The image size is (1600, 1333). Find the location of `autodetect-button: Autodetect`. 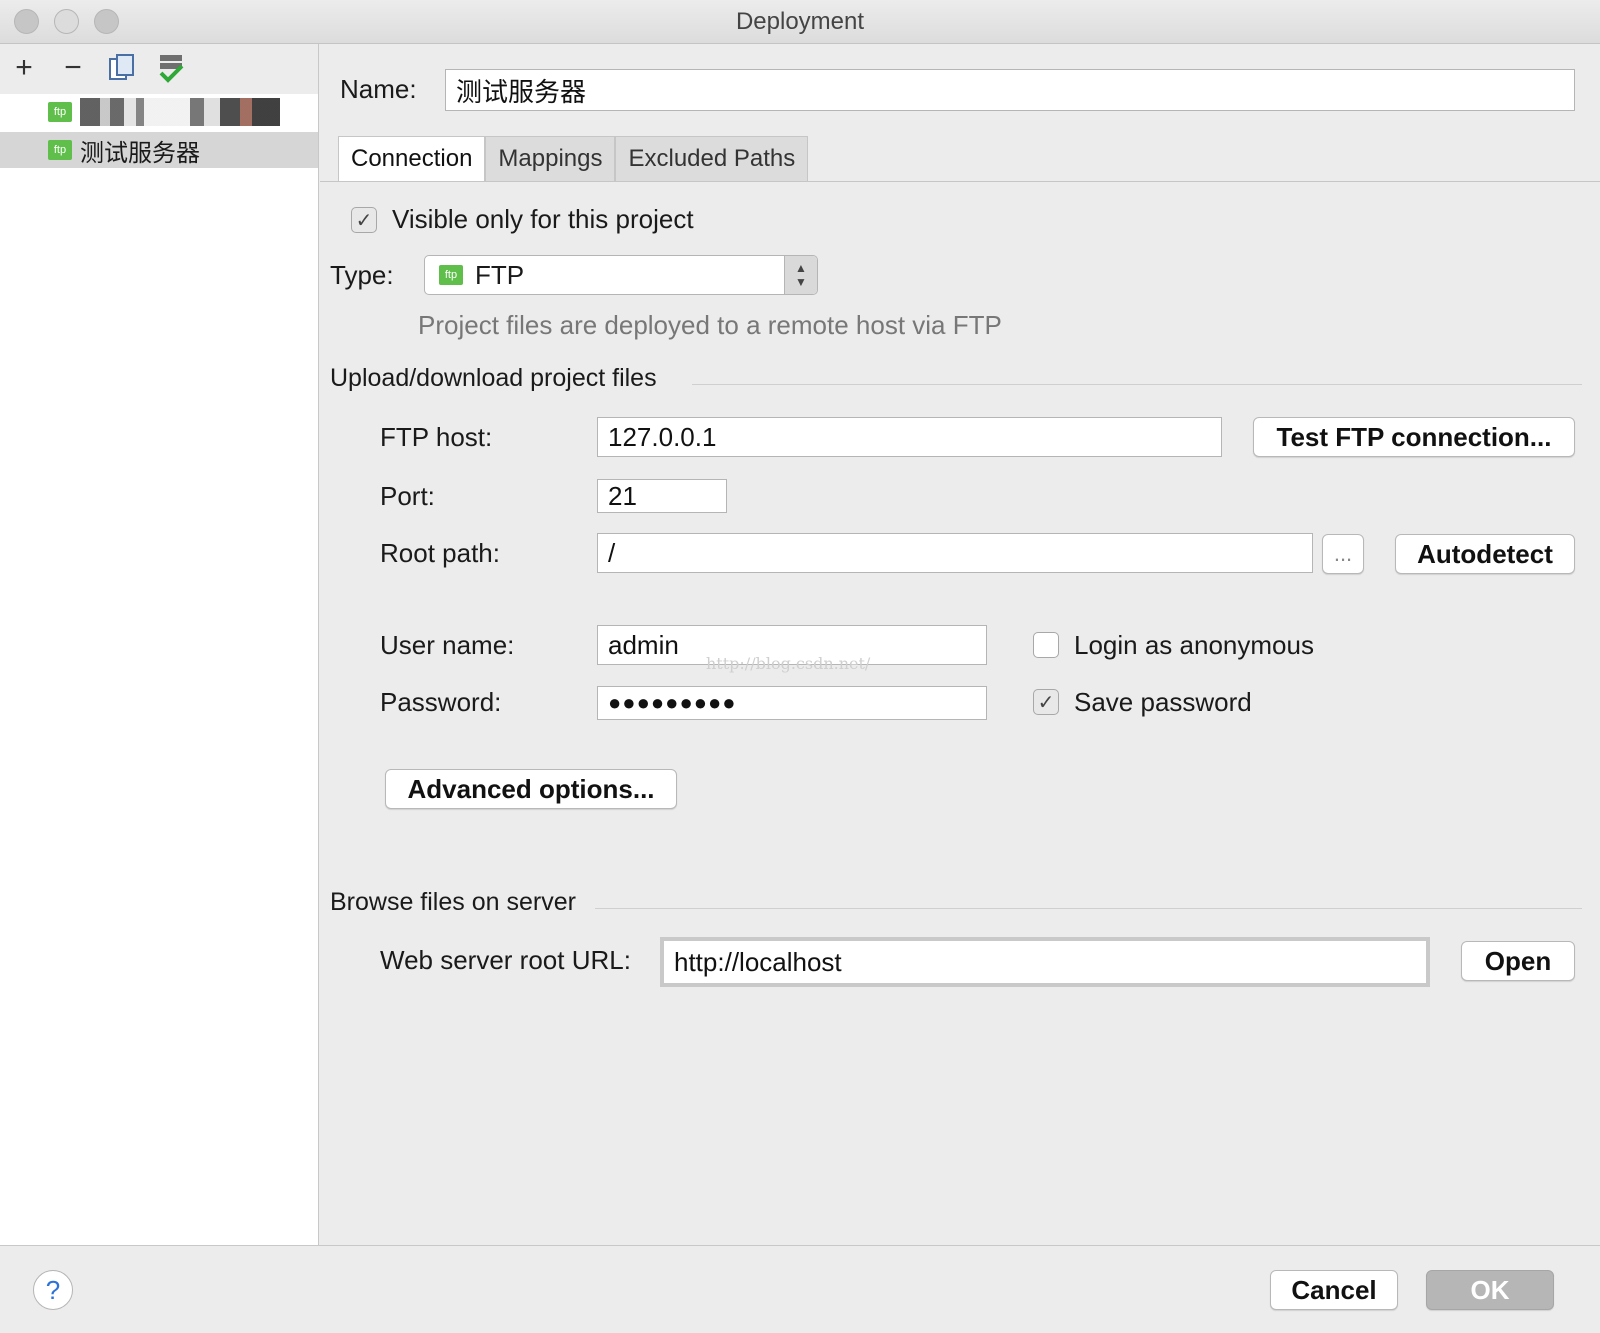

autodetect-button: Autodetect is located at coordinates (1485, 554).